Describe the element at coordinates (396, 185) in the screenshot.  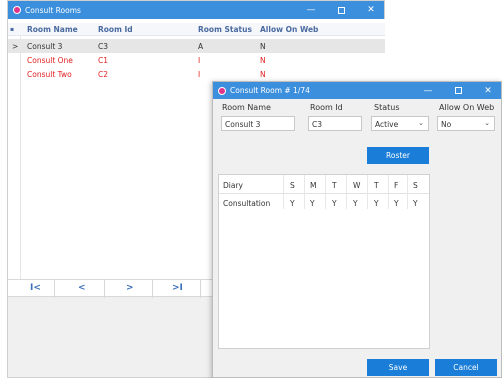
I see `diary-col-header: F` at that location.